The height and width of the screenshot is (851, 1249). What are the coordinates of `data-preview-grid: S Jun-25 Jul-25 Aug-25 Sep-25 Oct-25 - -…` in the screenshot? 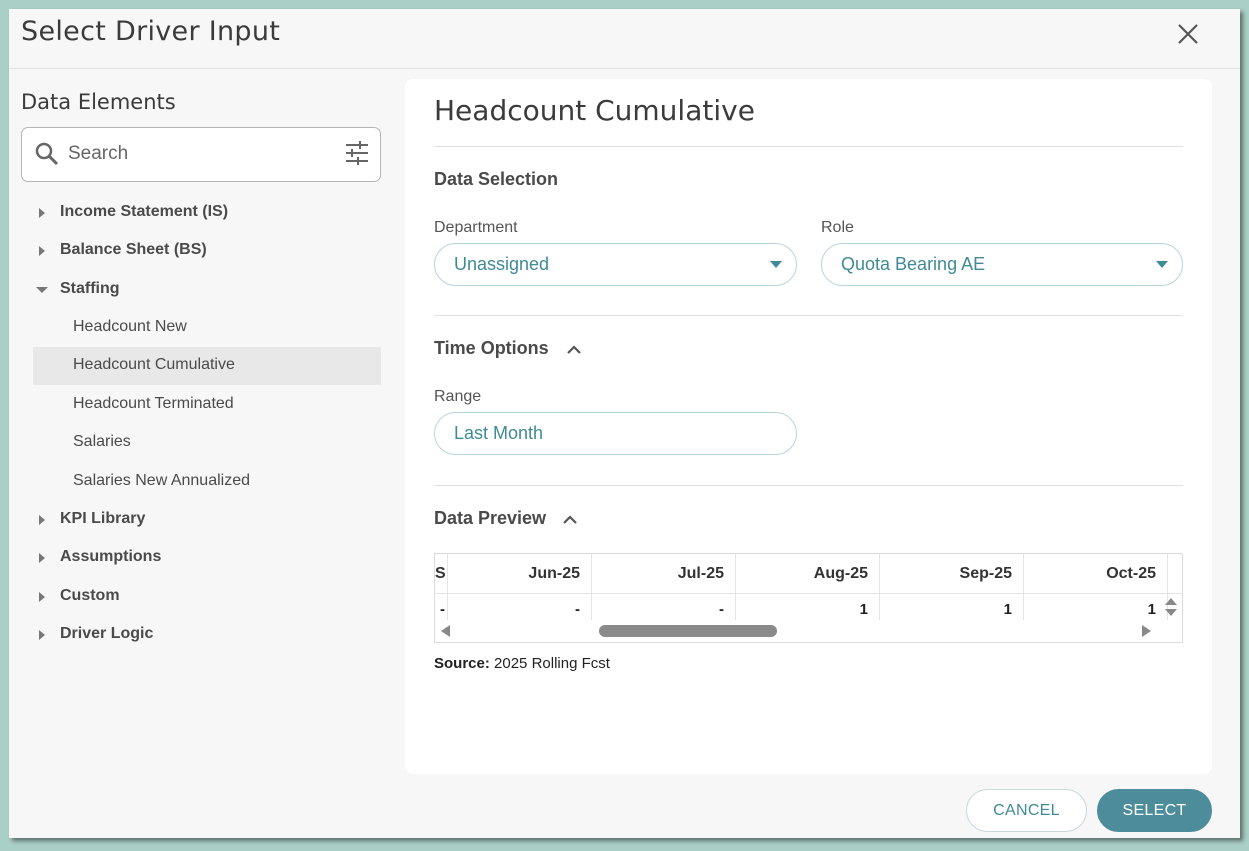 It's located at (808, 598).